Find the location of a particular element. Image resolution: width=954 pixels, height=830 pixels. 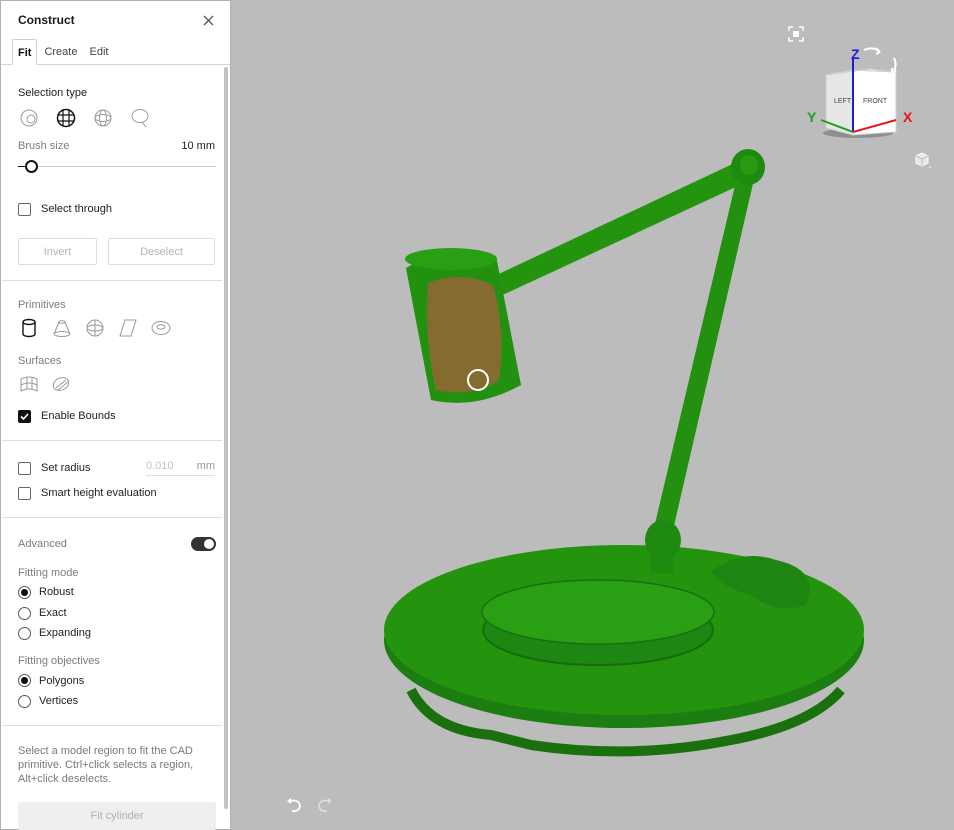

z-axis-label: Z is located at coordinates (855, 54).